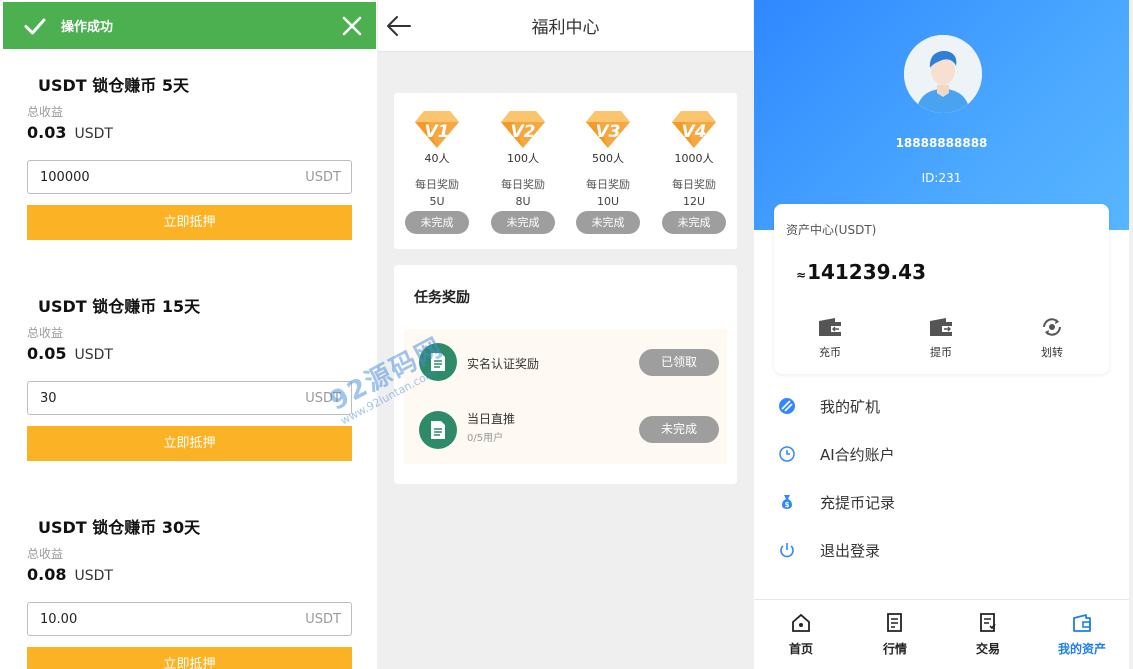  I want to click on earn-value: 0.03, so click(47, 132).